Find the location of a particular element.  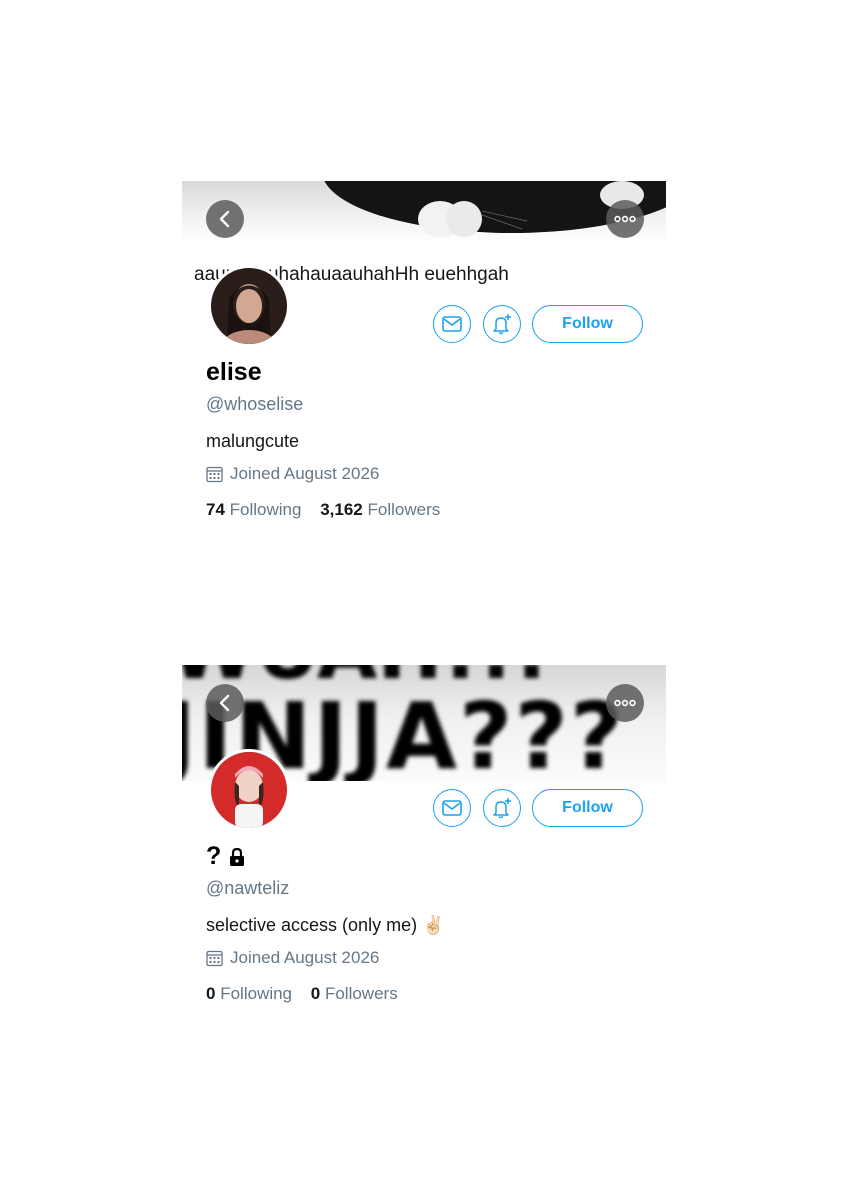

follow-stats: 0 Following 0 Followers is located at coordinates (309, 994).